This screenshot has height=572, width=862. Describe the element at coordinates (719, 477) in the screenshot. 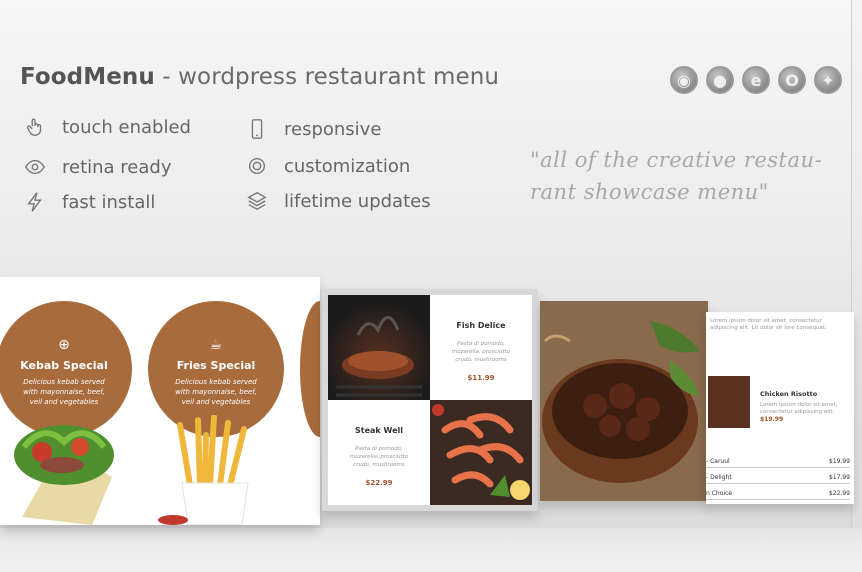

I see `row-name: - Delight` at that location.